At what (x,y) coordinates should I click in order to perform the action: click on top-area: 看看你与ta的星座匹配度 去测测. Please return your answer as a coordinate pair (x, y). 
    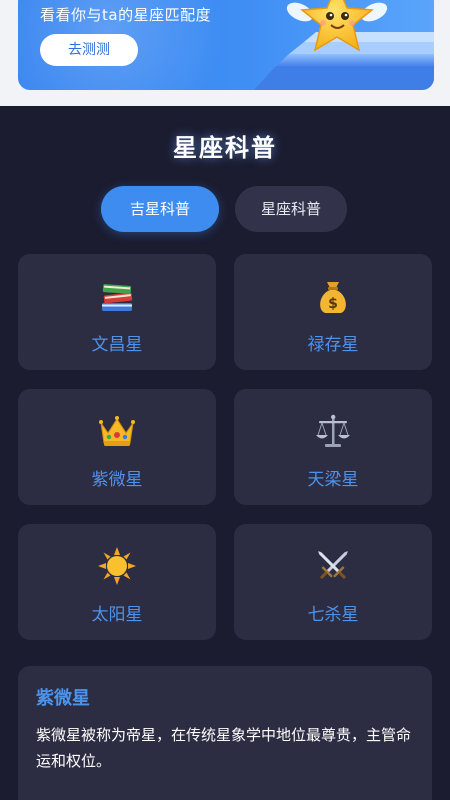
    Looking at the image, I should click on (225, 53).